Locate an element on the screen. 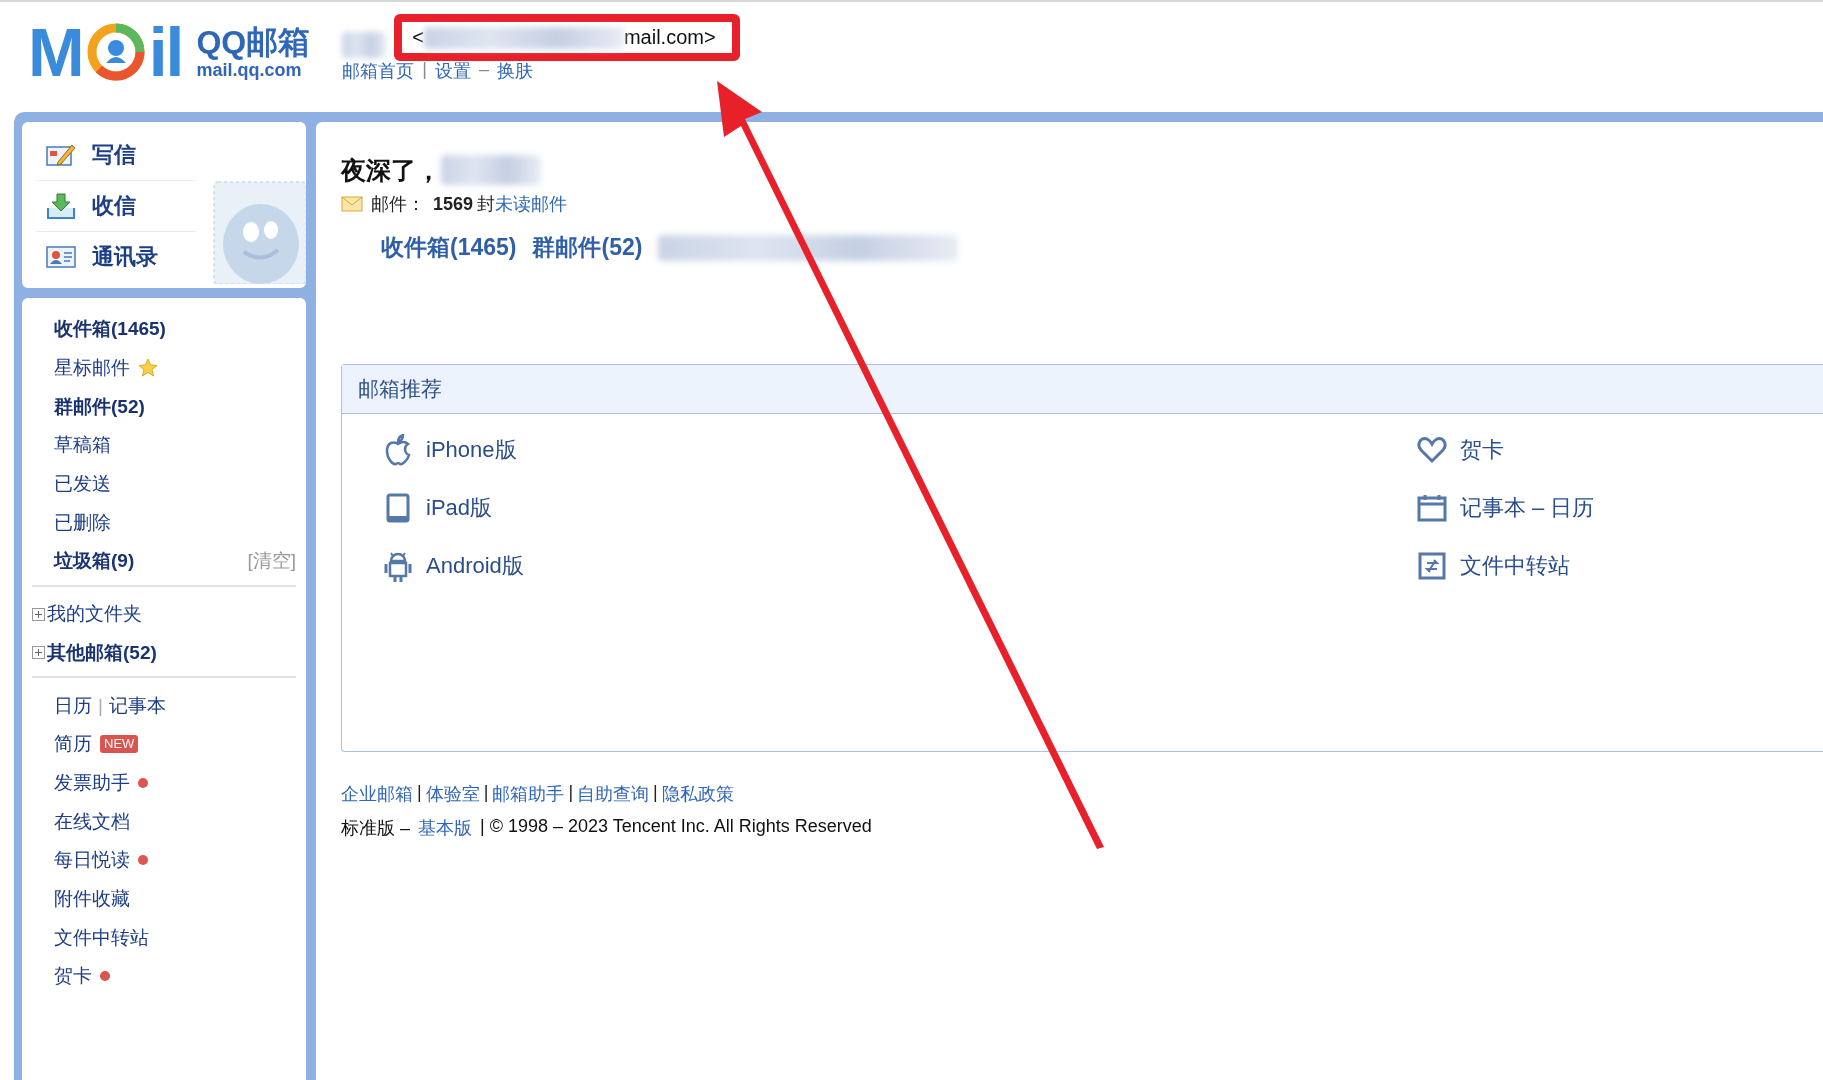 This screenshot has width=1823, height=1080. folder-item: 在线文档 is located at coordinates (92, 821).